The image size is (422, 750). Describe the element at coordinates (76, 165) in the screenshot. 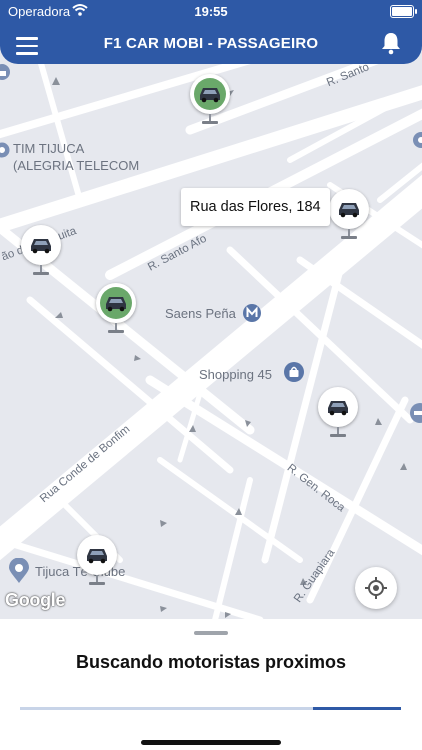

I see `place-label-tim-2: (ALEGRIA TELECOM` at that location.